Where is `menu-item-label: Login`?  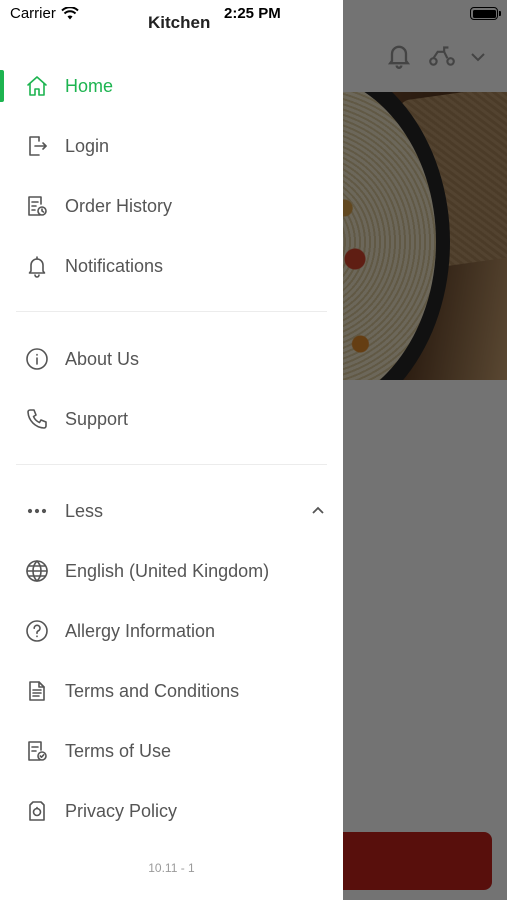 menu-item-label: Login is located at coordinates (87, 145).